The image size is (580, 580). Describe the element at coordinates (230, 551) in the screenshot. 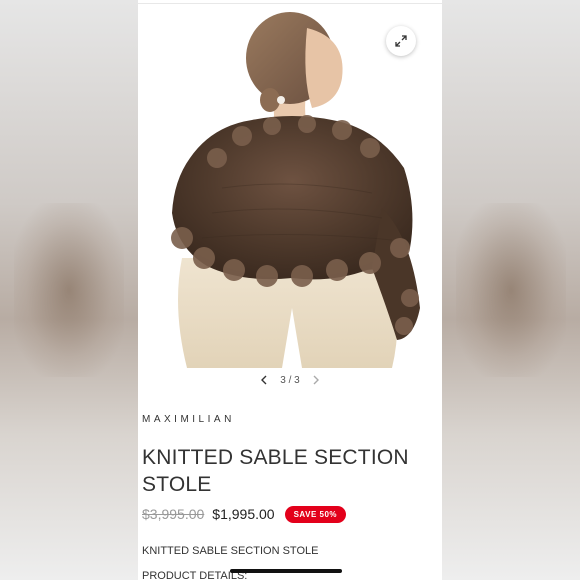

I see `product-description: KNITTED SABLE SECTION STOLE` at that location.